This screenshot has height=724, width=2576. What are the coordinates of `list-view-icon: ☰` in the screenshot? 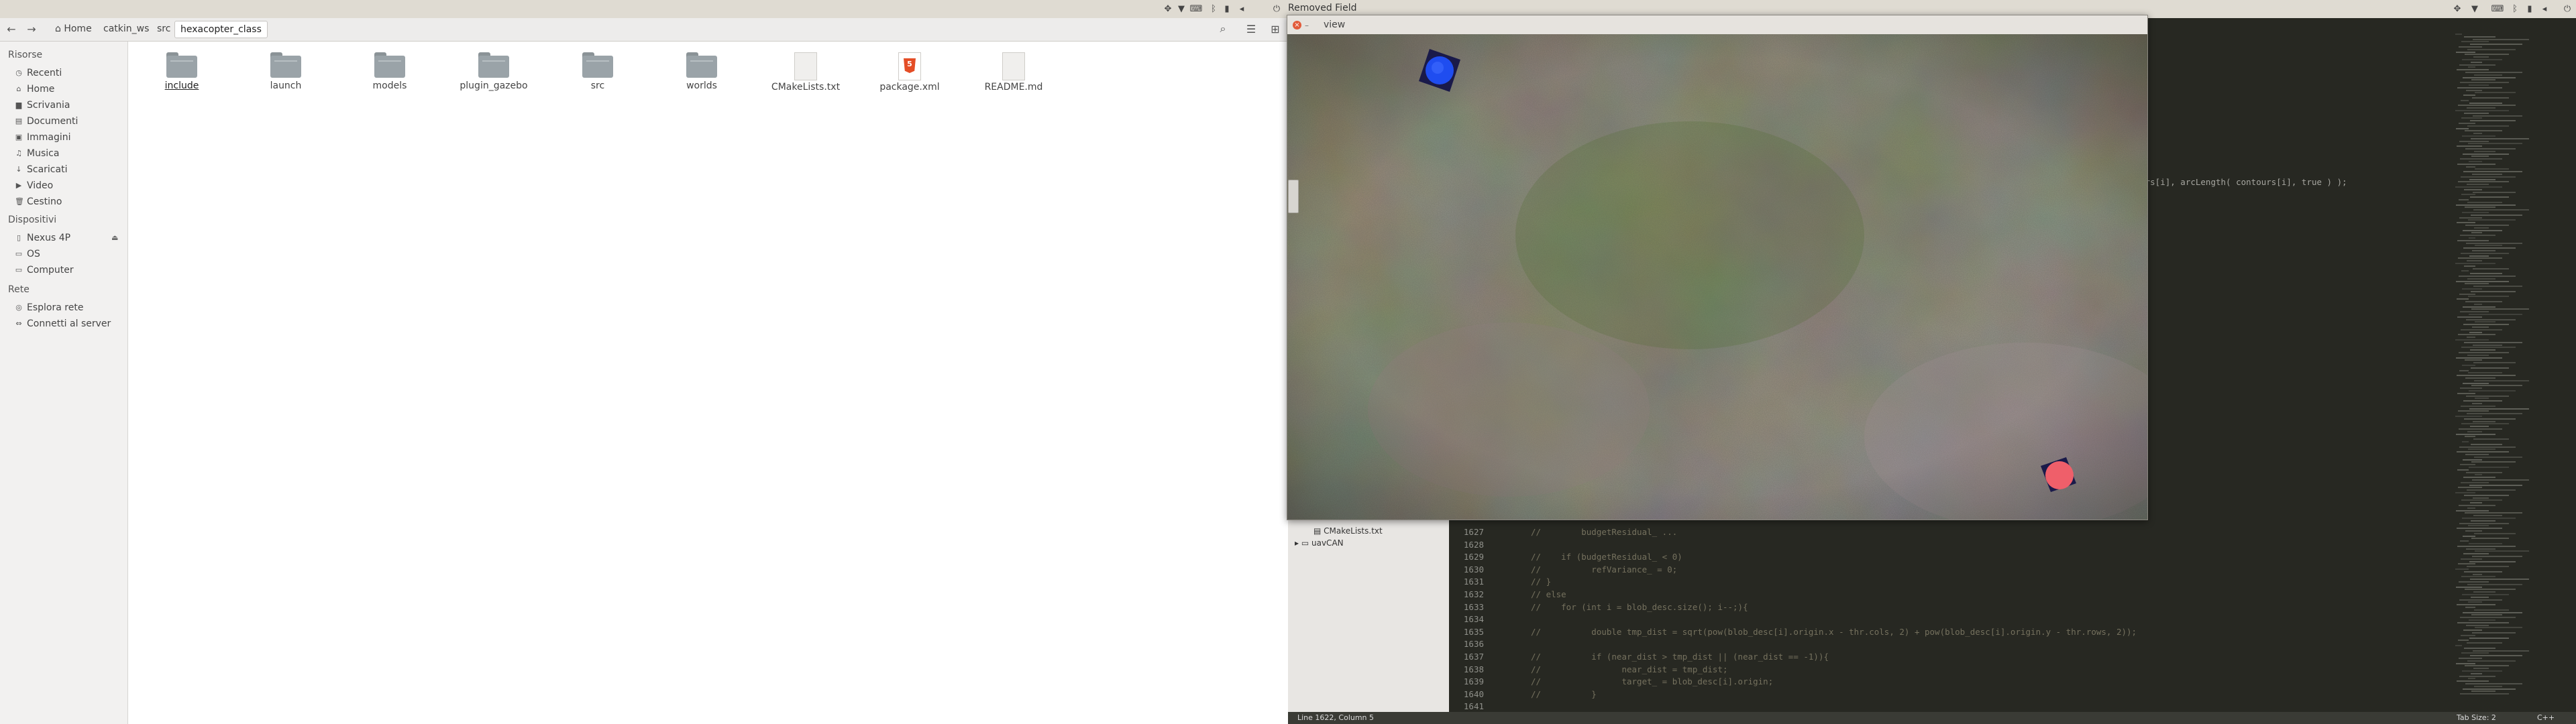 It's located at (1251, 28).